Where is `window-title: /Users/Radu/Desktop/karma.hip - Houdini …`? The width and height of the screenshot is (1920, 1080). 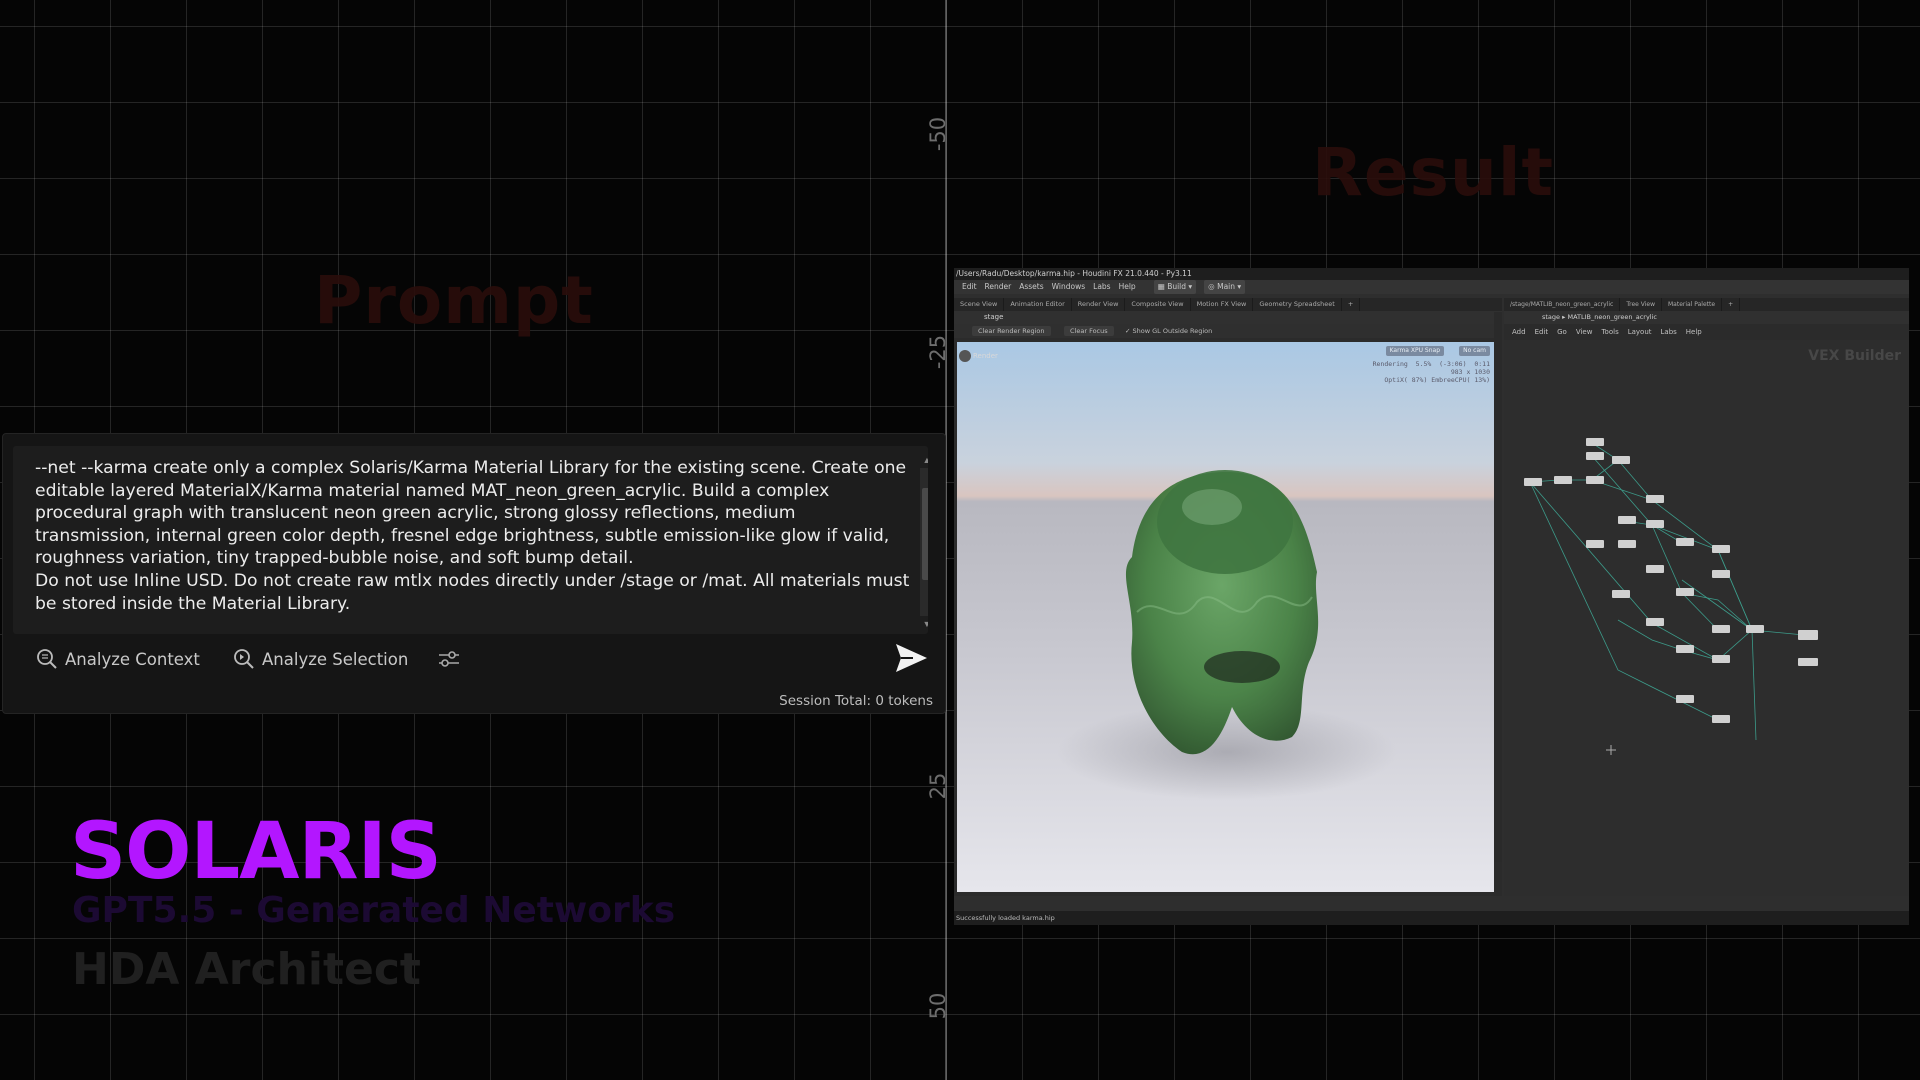
window-title: /Users/Radu/Desktop/karma.hip - Houdini … is located at coordinates (1431, 274).